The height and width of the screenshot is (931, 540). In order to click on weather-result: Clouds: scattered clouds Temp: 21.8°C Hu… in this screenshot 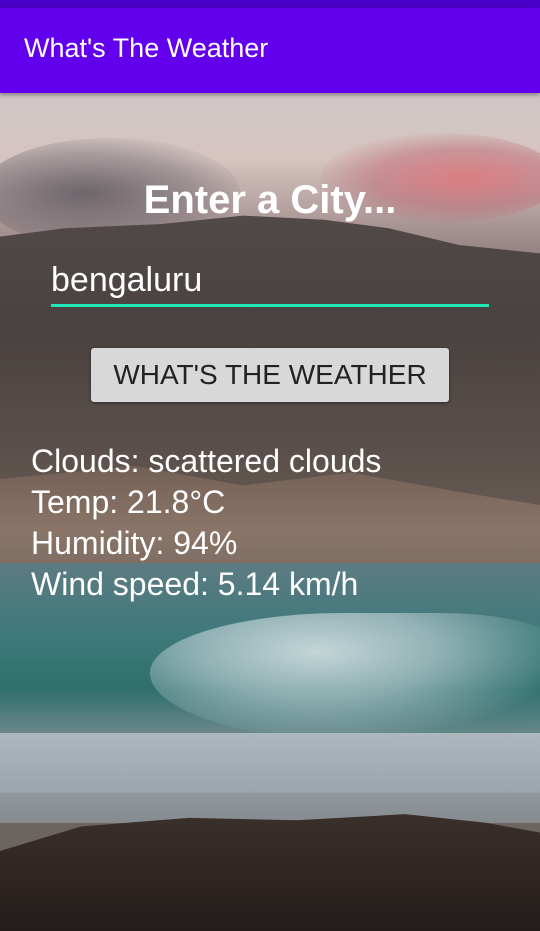, I will do `click(206, 523)`.